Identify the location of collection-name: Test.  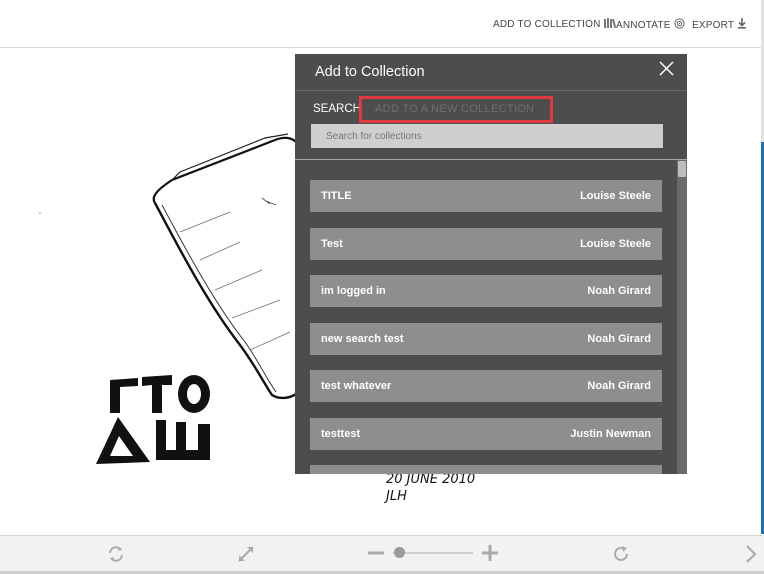
(332, 243).